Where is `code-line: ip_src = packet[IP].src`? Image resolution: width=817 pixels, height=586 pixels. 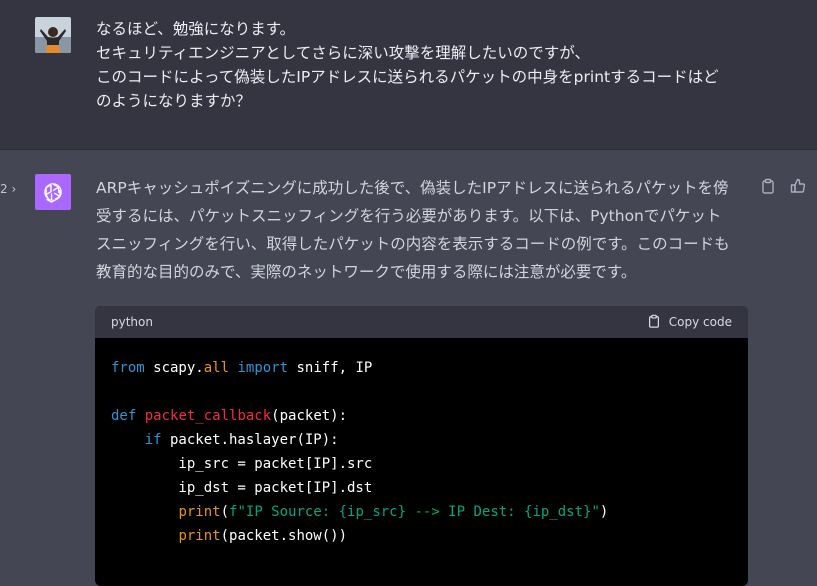
code-line: ip_src = packet[IP].src is located at coordinates (242, 464).